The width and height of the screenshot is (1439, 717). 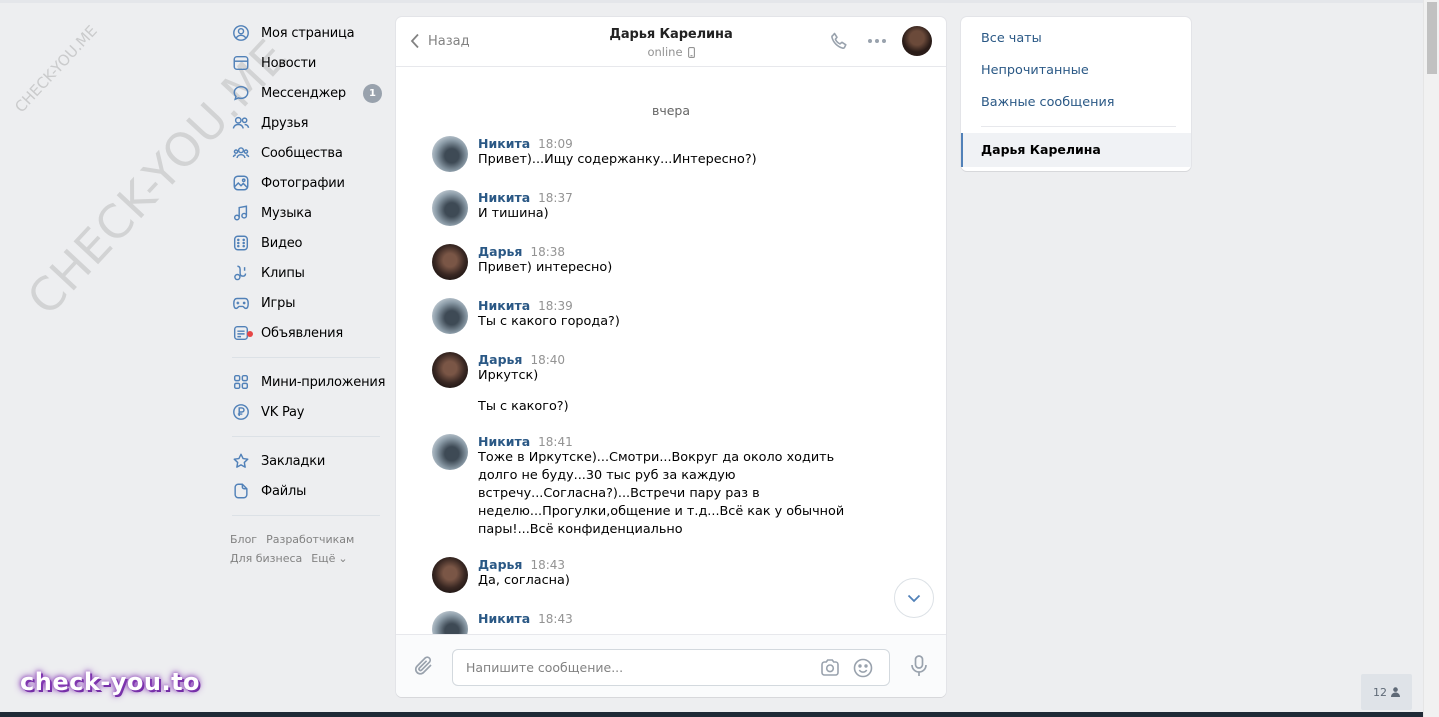 I want to click on nav-item-bookmarks: Закладки, so click(x=306, y=461).